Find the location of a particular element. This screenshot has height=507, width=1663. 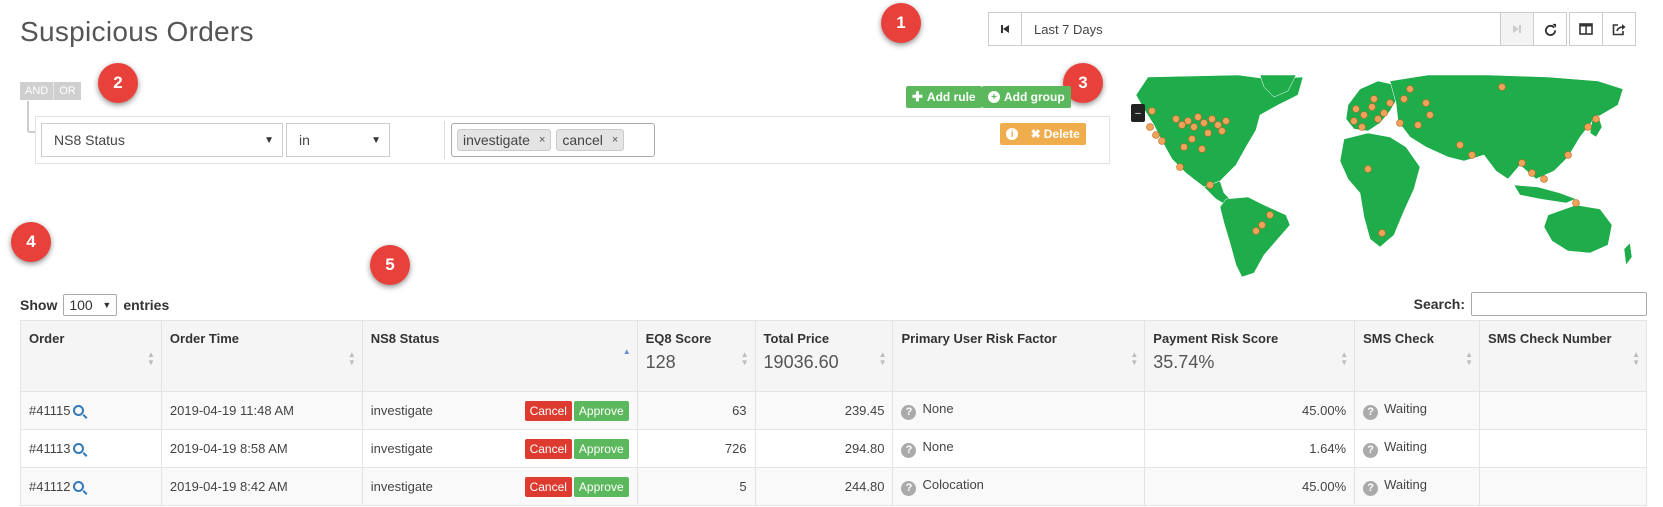

plus-icon: ✚ is located at coordinates (917, 96).